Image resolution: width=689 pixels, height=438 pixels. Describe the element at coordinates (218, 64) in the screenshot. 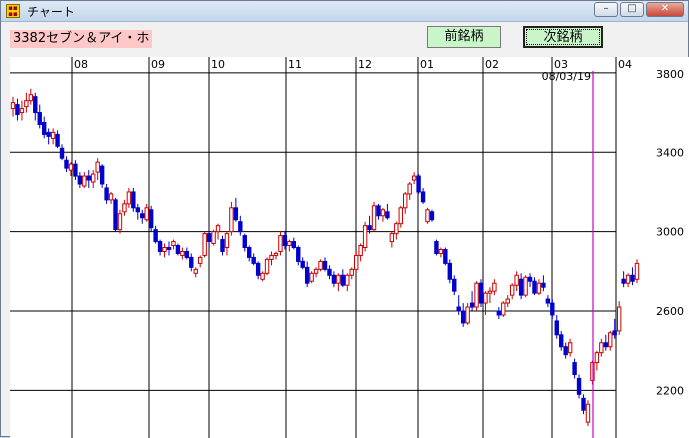

I see `month-label: 10` at that location.